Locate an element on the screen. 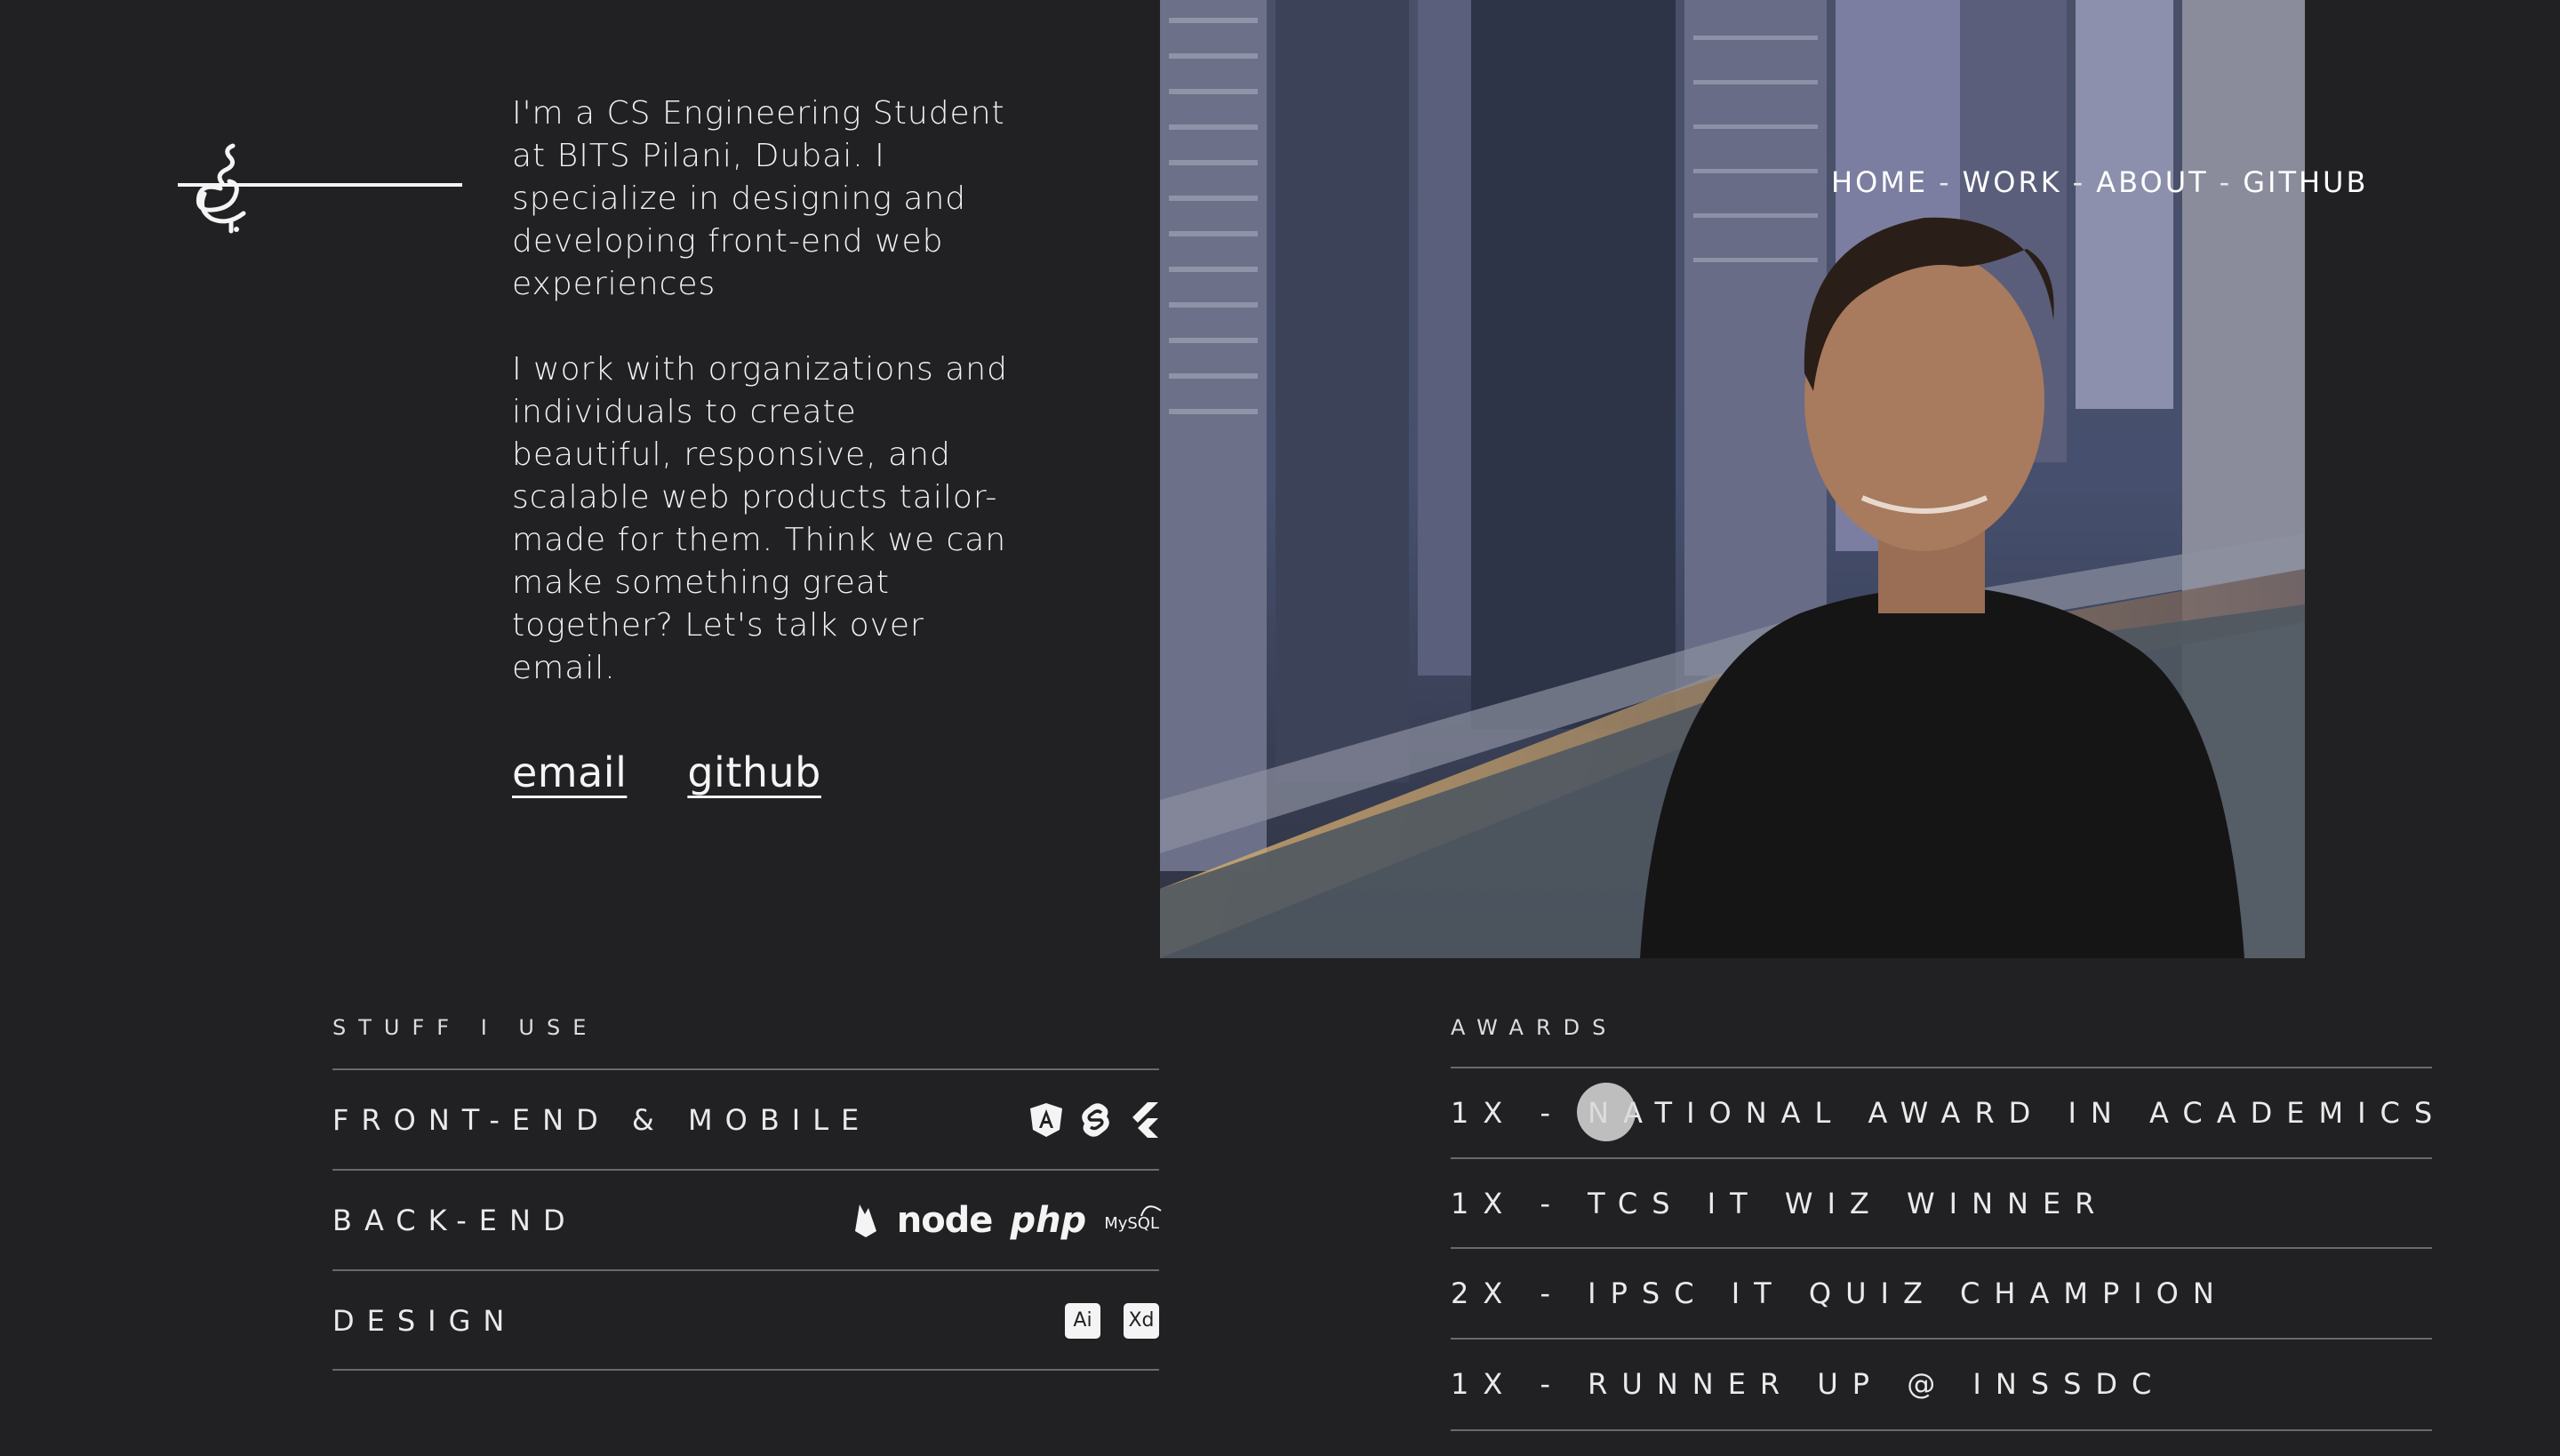  award-item: 1X - TCS IT WIZ WINNER is located at coordinates (1941, 1202).